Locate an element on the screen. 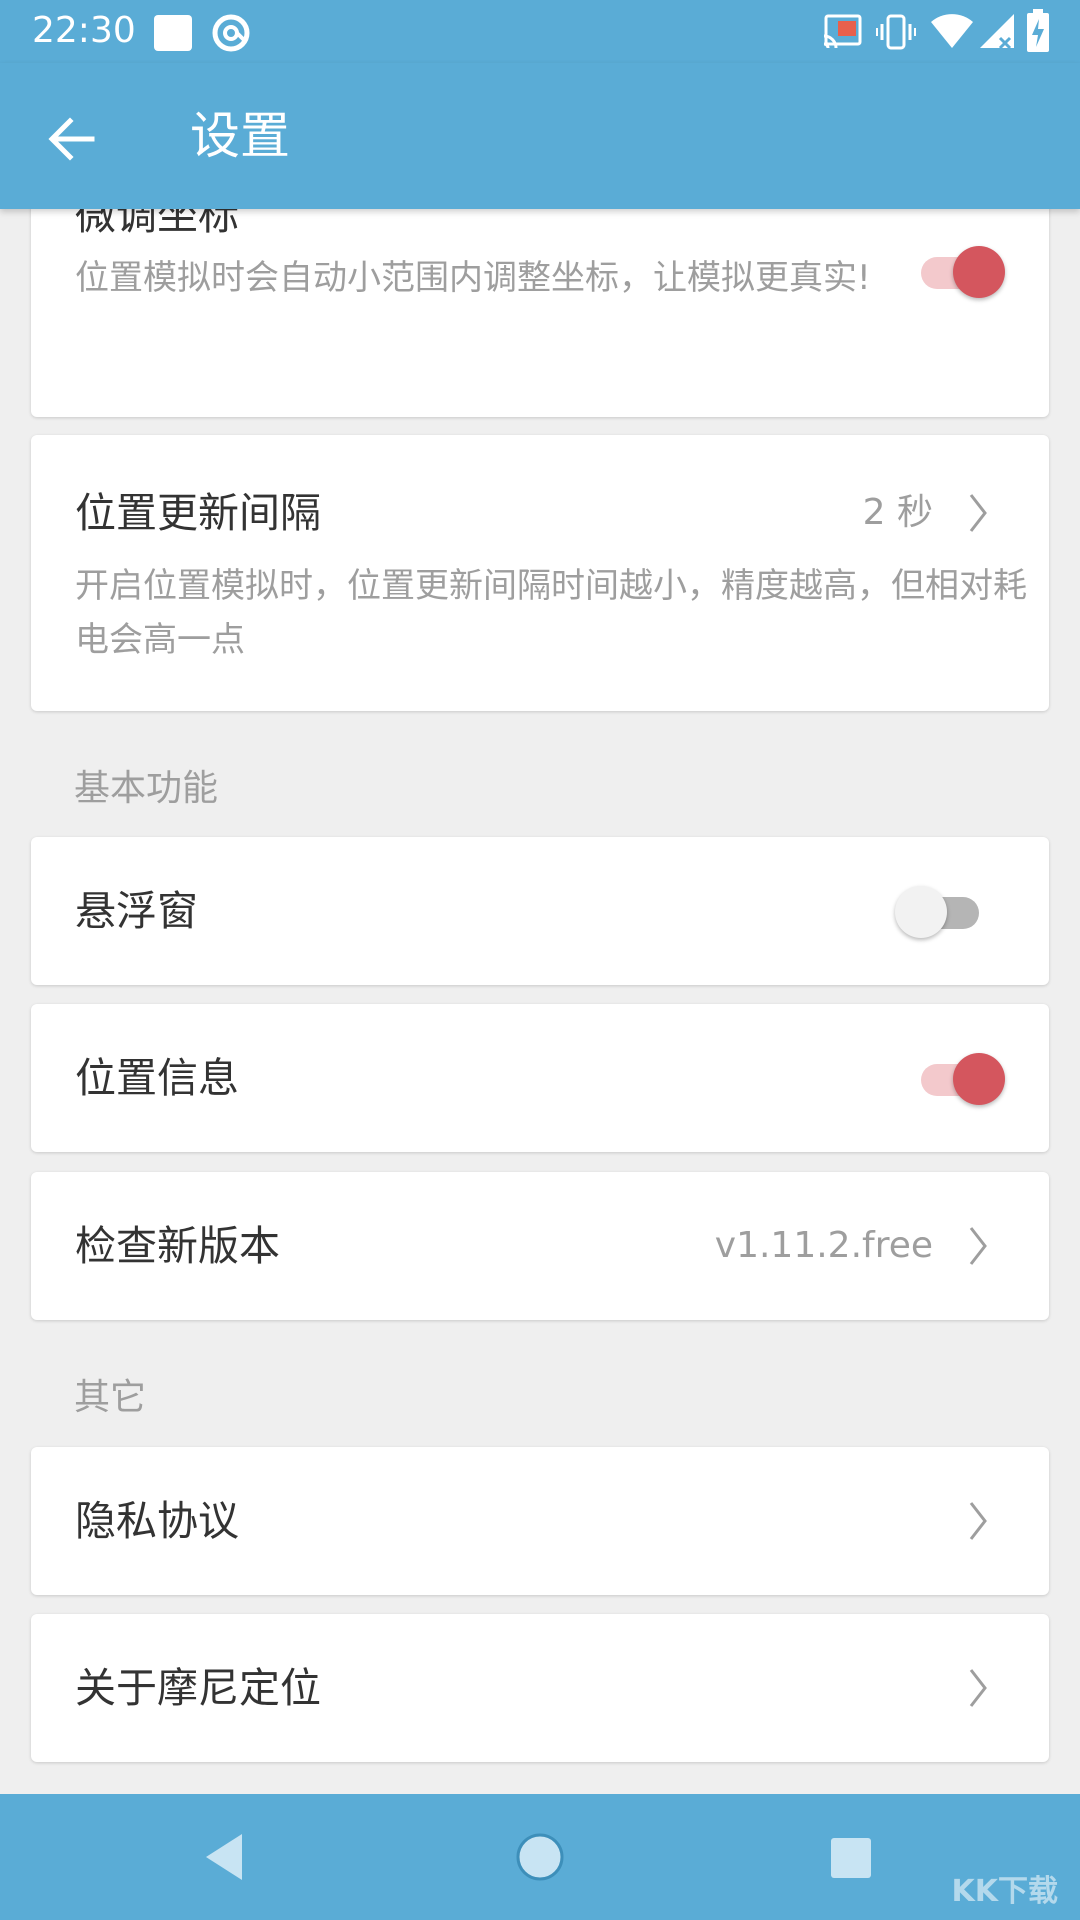  setting-value: v1.11.2.free is located at coordinates (823, 1245).